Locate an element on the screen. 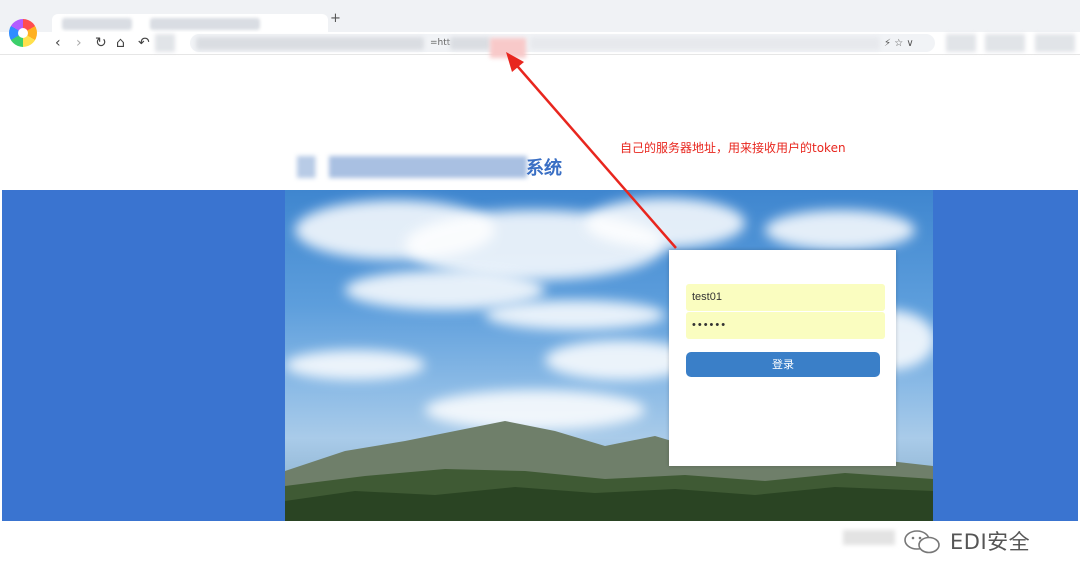 This screenshot has width=1080, height=588. browser-logo-icon is located at coordinates (23, 33).